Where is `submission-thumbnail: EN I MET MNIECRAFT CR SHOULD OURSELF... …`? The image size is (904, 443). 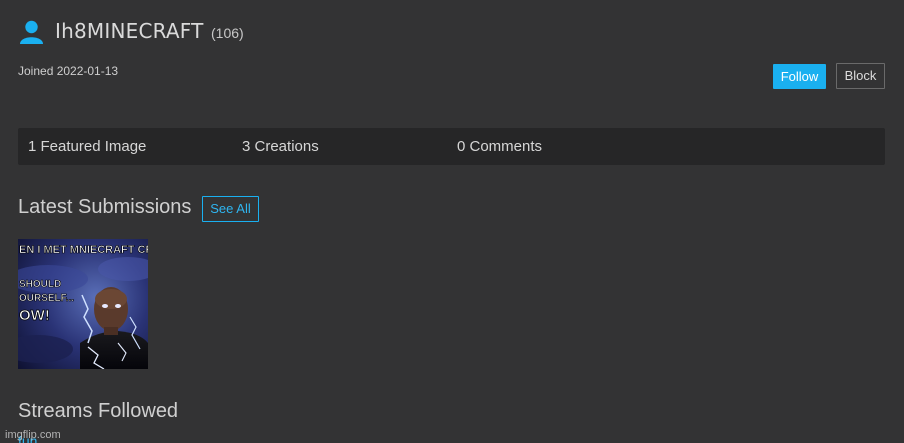 submission-thumbnail: EN I MET MNIECRAFT CR SHOULD OURSELF... … is located at coordinates (83, 304).